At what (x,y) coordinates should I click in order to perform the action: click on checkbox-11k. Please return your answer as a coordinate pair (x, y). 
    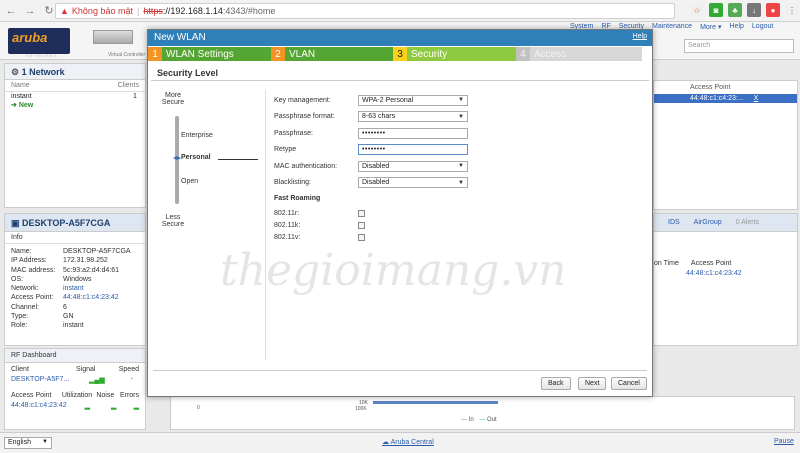
    Looking at the image, I should click on (361, 225).